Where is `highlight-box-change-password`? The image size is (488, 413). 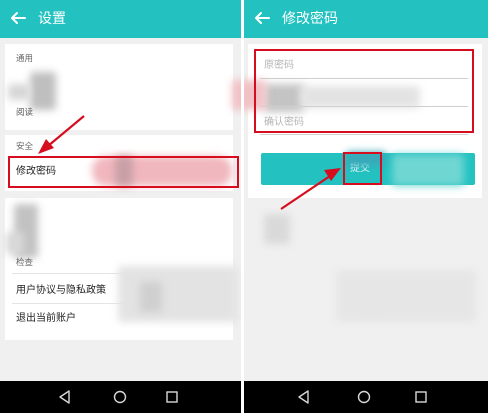
highlight-box-change-password is located at coordinates (123, 172).